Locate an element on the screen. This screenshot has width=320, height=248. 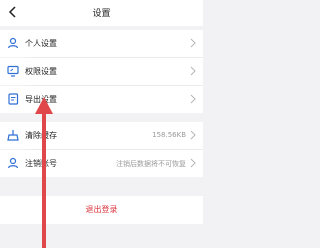
page-title: 设置 is located at coordinates (101, 14).